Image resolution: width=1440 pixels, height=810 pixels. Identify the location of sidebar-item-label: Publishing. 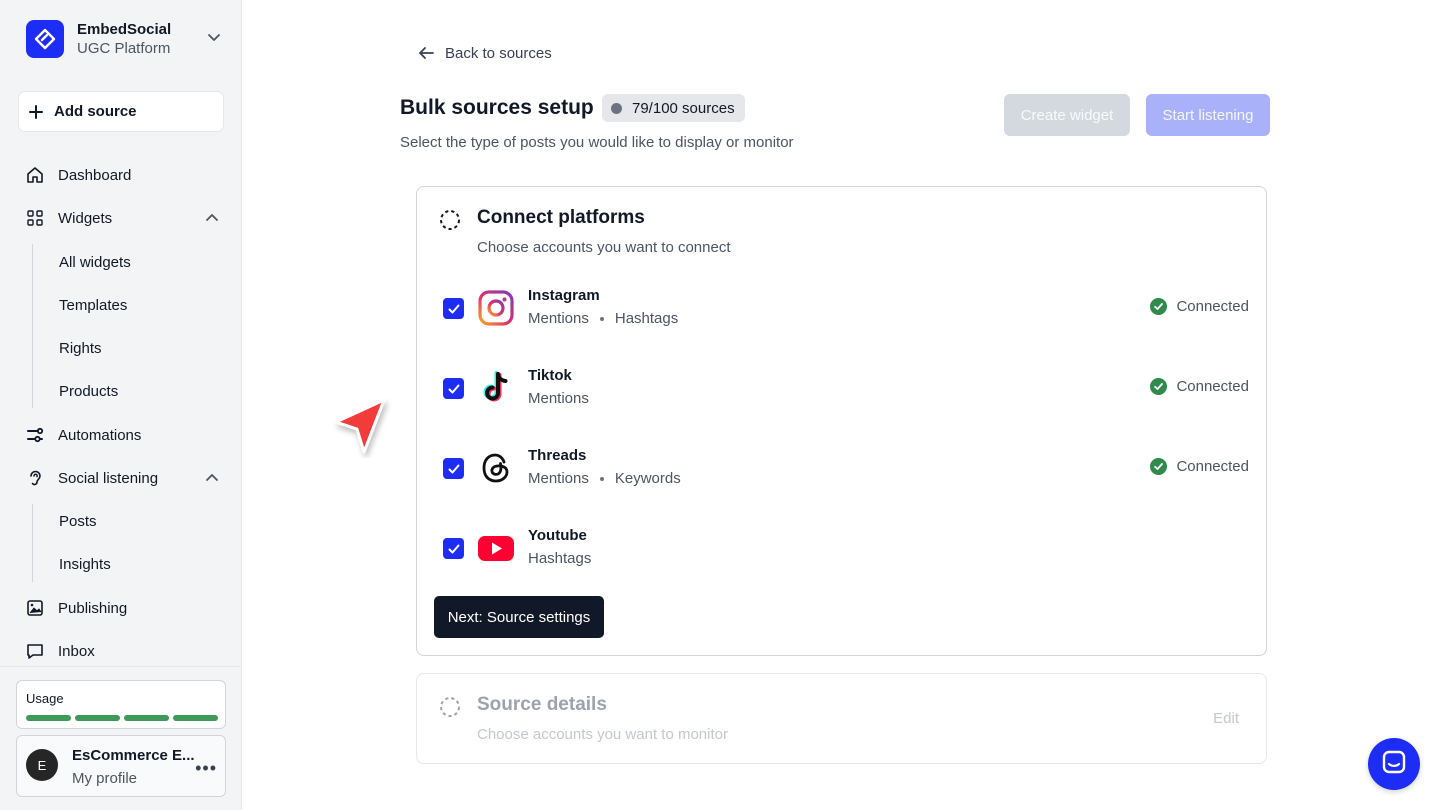
(93, 608).